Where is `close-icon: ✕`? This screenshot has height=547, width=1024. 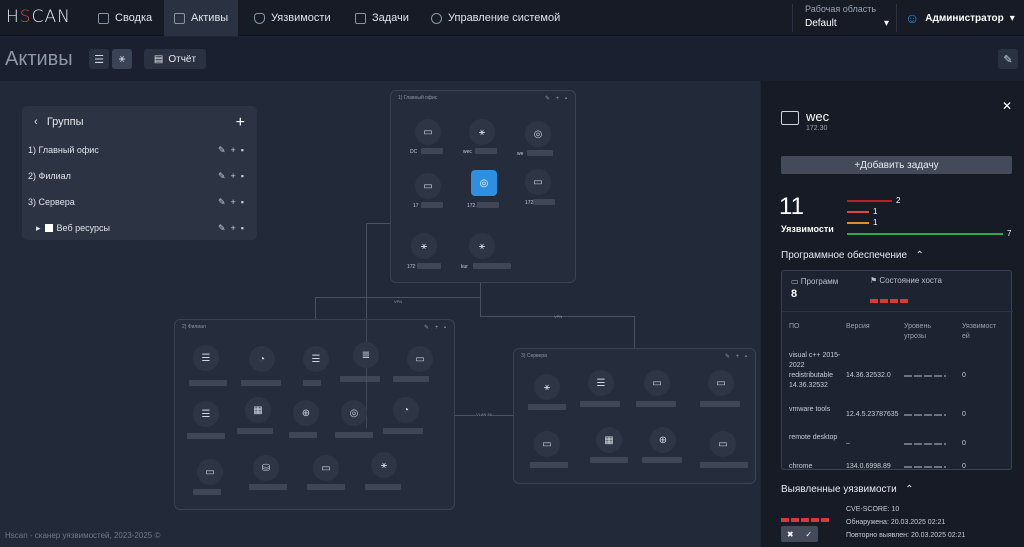 close-icon: ✕ is located at coordinates (1007, 106).